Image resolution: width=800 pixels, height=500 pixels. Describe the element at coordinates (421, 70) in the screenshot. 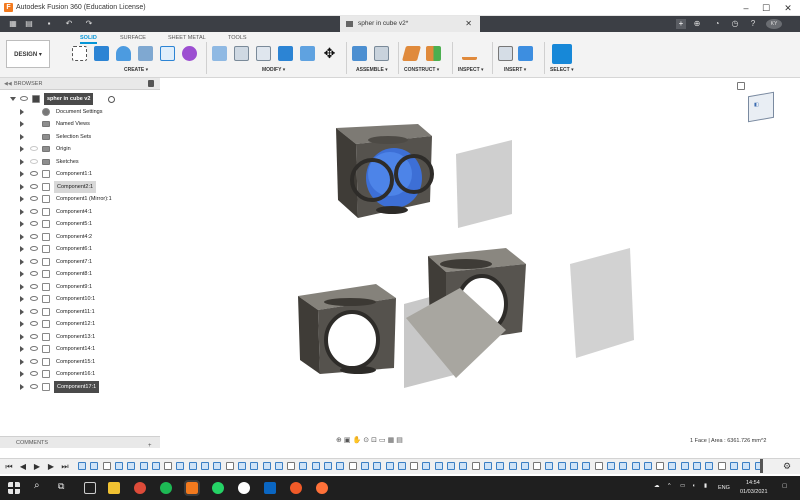

I see `construct-menu: CONSTRUCT ▾` at that location.